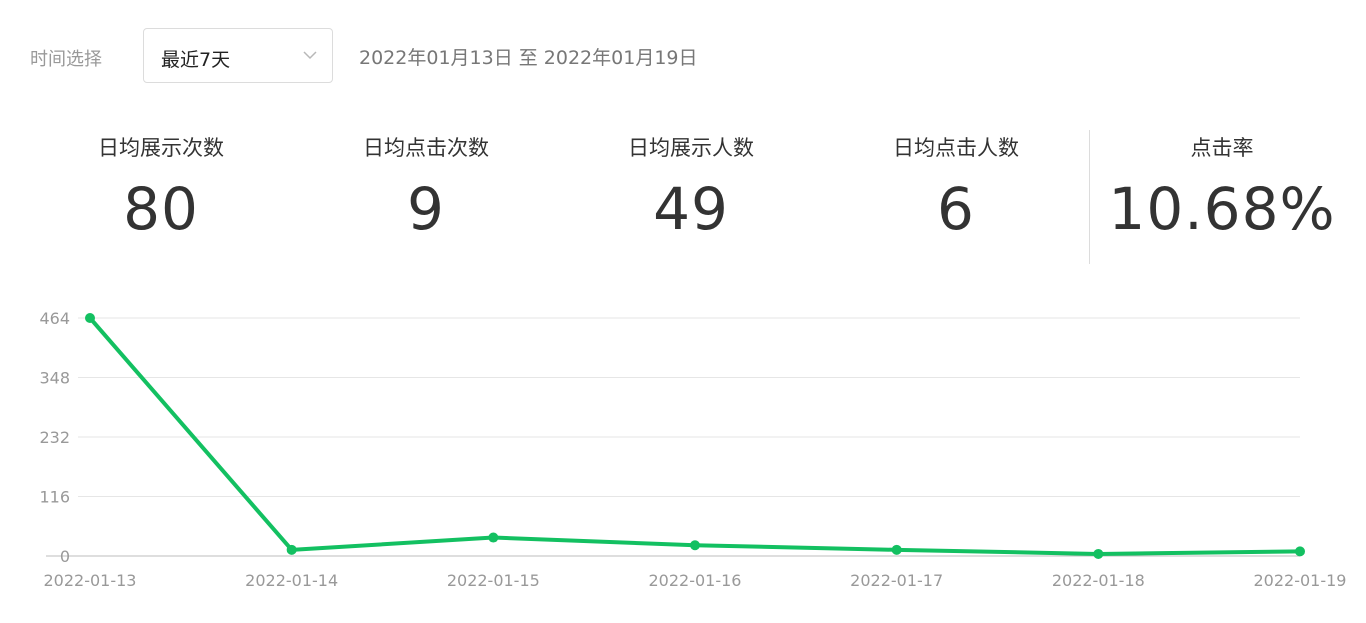 This screenshot has height=623, width=1366. What do you see at coordinates (896, 580) in the screenshot?
I see `x-tick-label: 2022-01-17` at bounding box center [896, 580].